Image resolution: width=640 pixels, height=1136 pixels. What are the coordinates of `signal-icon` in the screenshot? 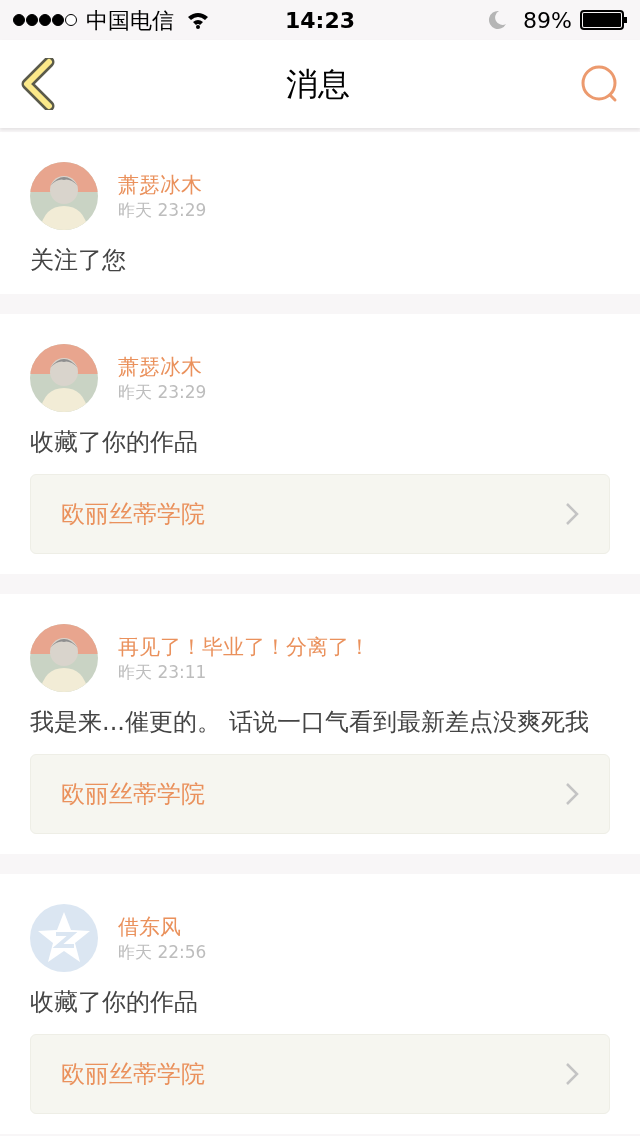 It's located at (45, 20).